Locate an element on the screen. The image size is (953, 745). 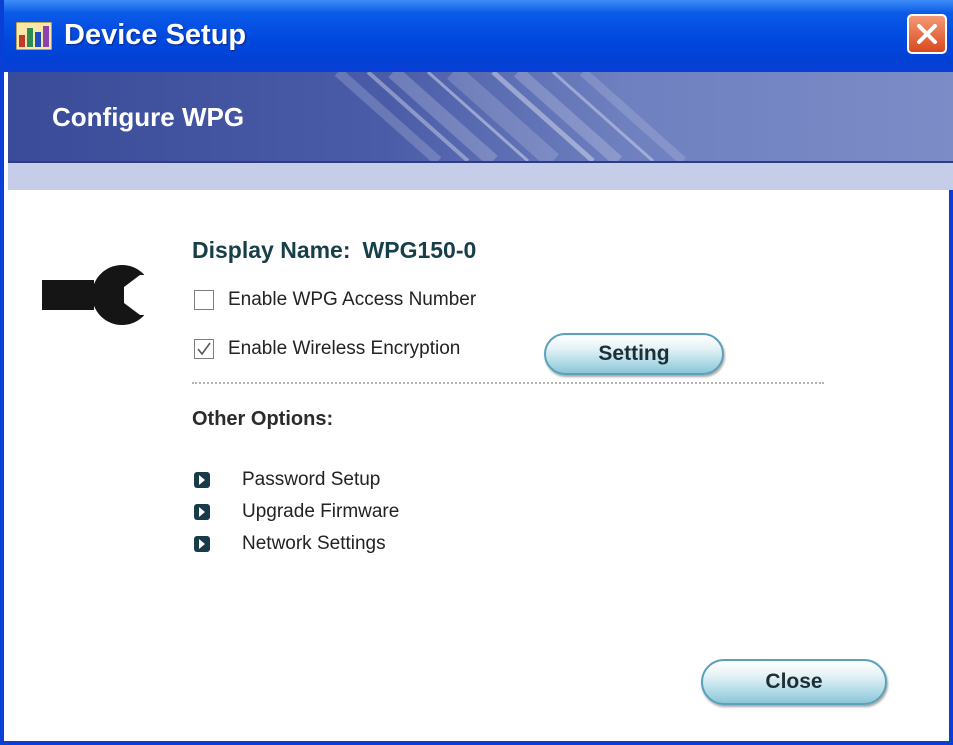
enable-wireless-encryption-checkbox is located at coordinates (204, 349).